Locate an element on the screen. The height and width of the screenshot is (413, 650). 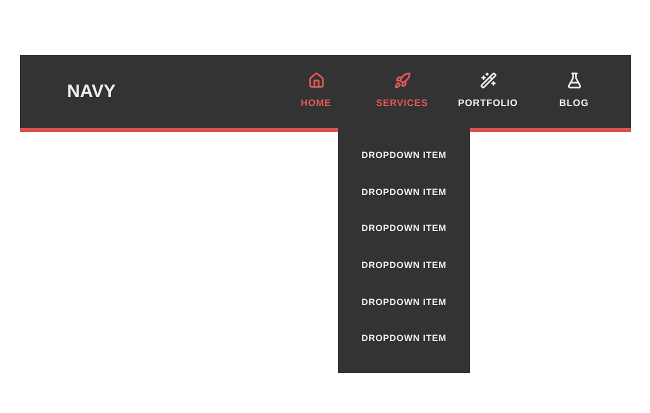
logo: NAVY is located at coordinates (91, 91).